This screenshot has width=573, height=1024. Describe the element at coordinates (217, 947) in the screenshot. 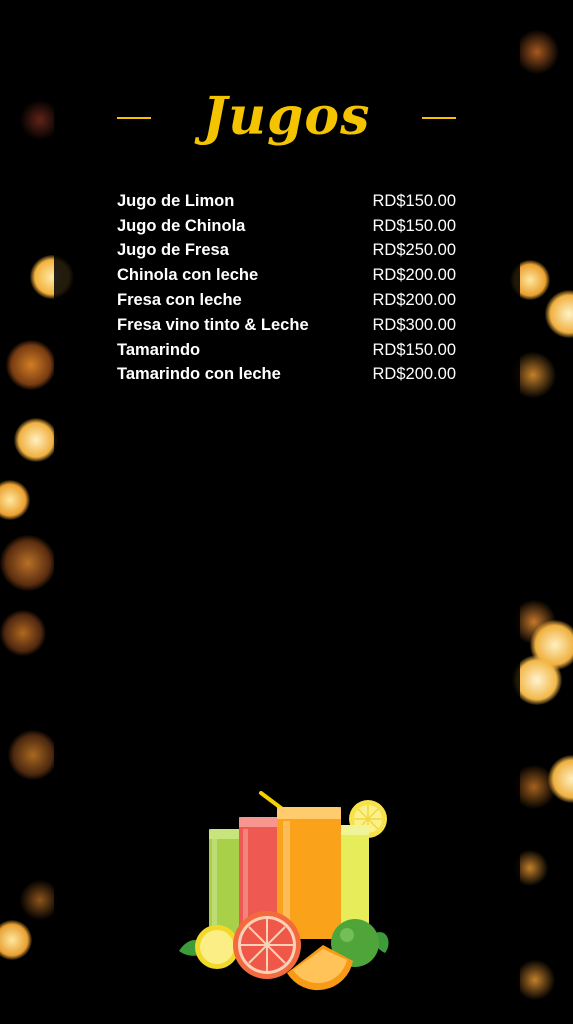

I see `lemon-half-icon` at that location.